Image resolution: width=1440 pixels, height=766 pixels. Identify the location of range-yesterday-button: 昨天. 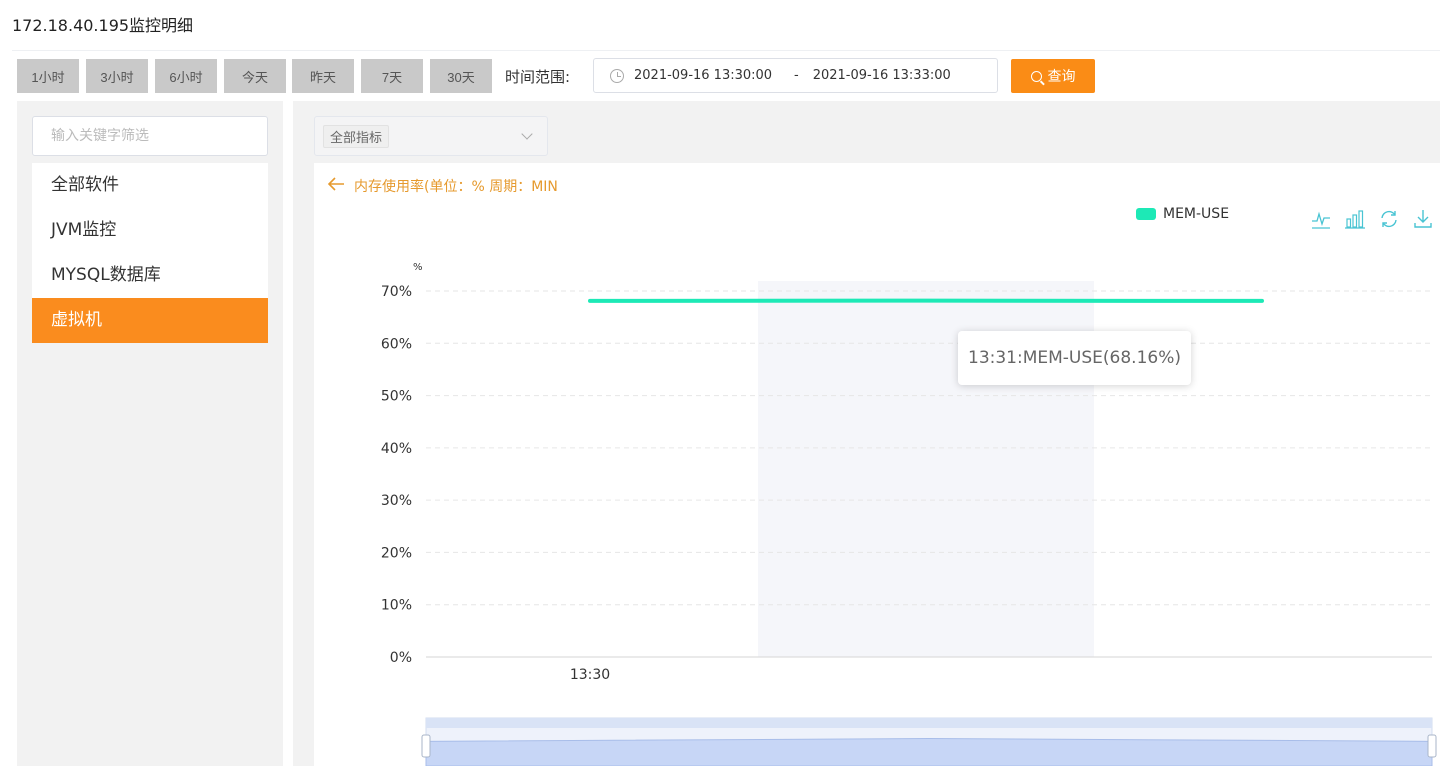
(323, 76).